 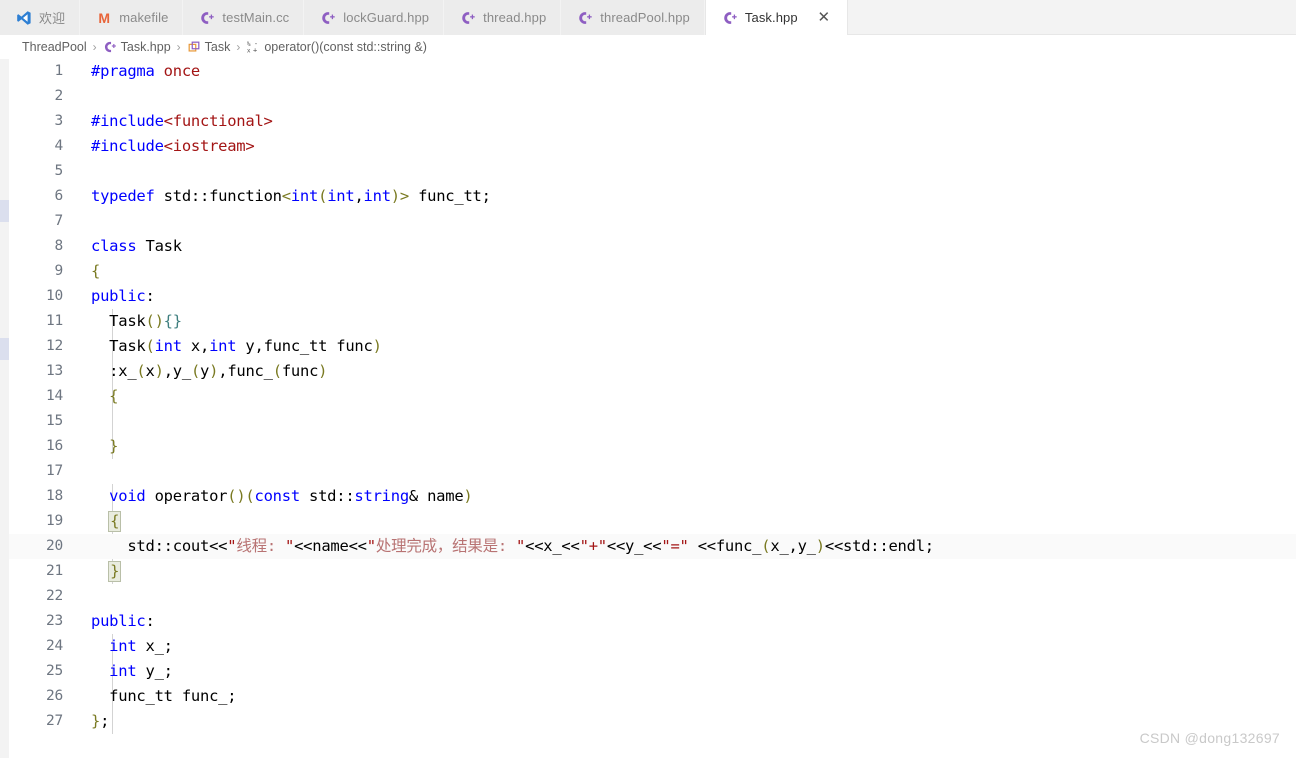 What do you see at coordinates (24, 18) in the screenshot?
I see `vscode-logo-icon` at bounding box center [24, 18].